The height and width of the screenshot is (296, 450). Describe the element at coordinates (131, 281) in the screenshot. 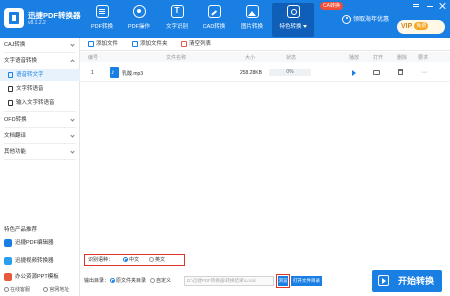

I see `option-label: 原文件夹目录` at that location.